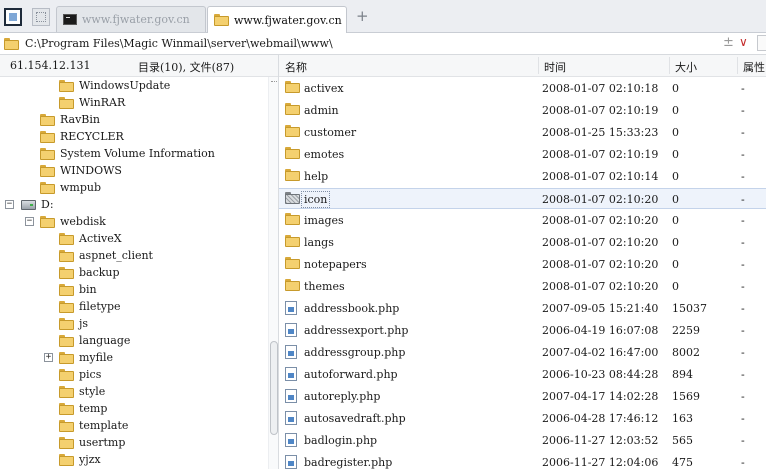 The image size is (766, 469). Describe the element at coordinates (522, 242) in the screenshot. I see `file-row: langs 2008-01-07 02:10:20 0 -` at that location.